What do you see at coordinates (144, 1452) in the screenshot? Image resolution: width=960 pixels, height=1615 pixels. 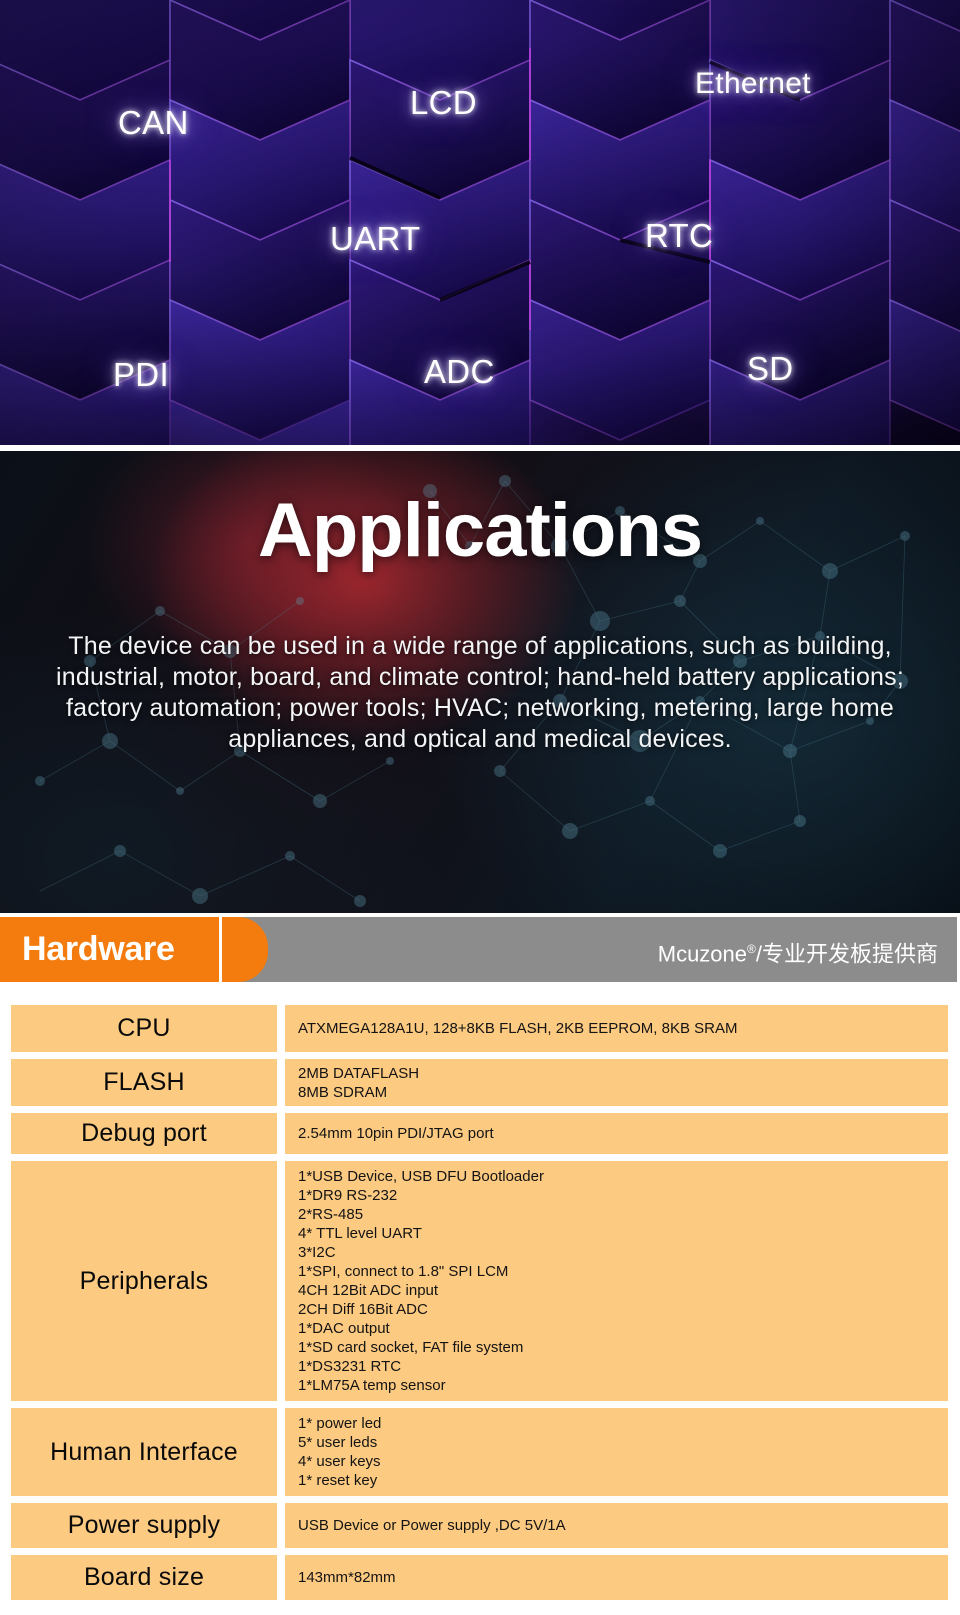 I see `spec-label-cell: Human Interface` at bounding box center [144, 1452].